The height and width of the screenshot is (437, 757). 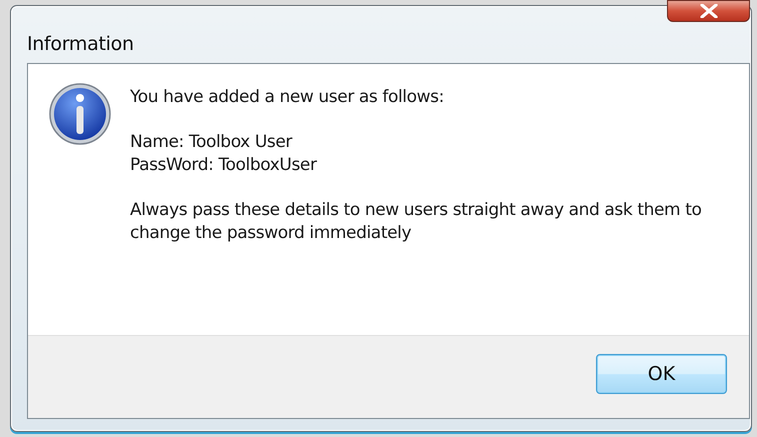 I want to click on message-text: Always pass these details to new users straight away and ask them to change the password immediately, so click(x=416, y=222).